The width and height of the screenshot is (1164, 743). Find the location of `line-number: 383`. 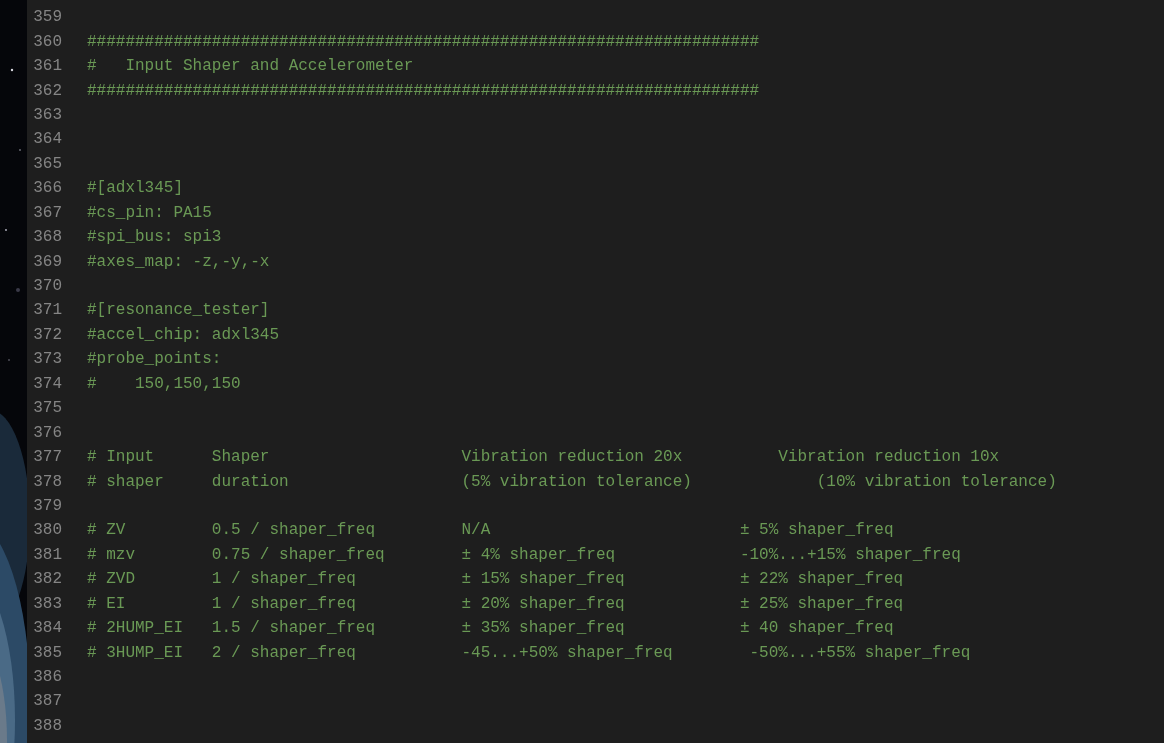

line-number: 383 is located at coordinates (47, 603).